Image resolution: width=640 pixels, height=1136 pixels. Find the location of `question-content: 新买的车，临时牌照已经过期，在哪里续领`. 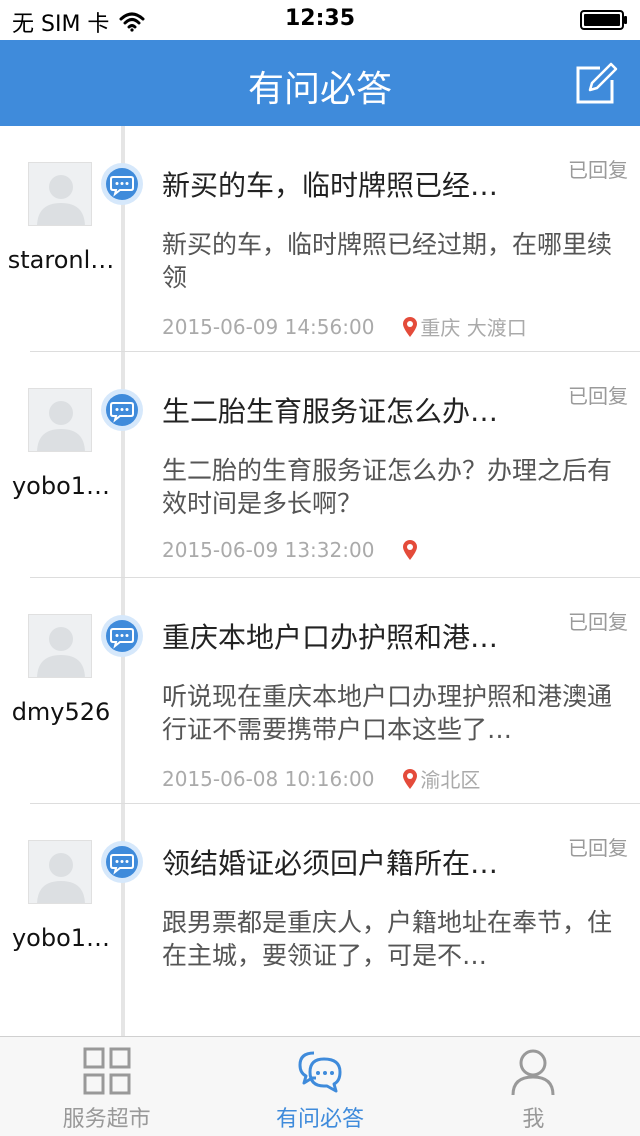

question-content: 新买的车，临时牌照已经过期，在哪里续领 is located at coordinates (387, 261).